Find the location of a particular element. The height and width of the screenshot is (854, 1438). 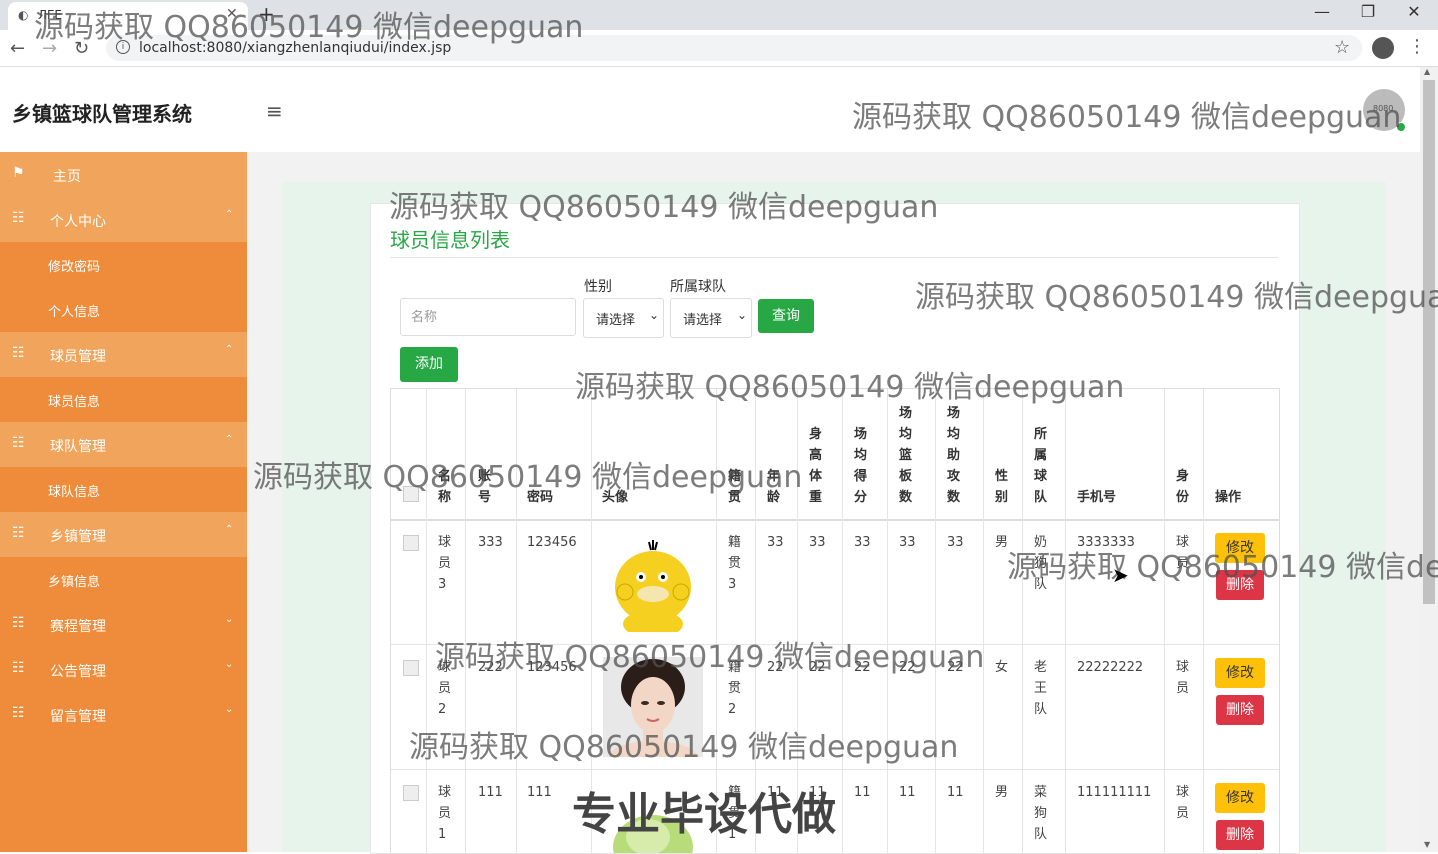

sidebar-item-label: 球队信息 is located at coordinates (74, 492).